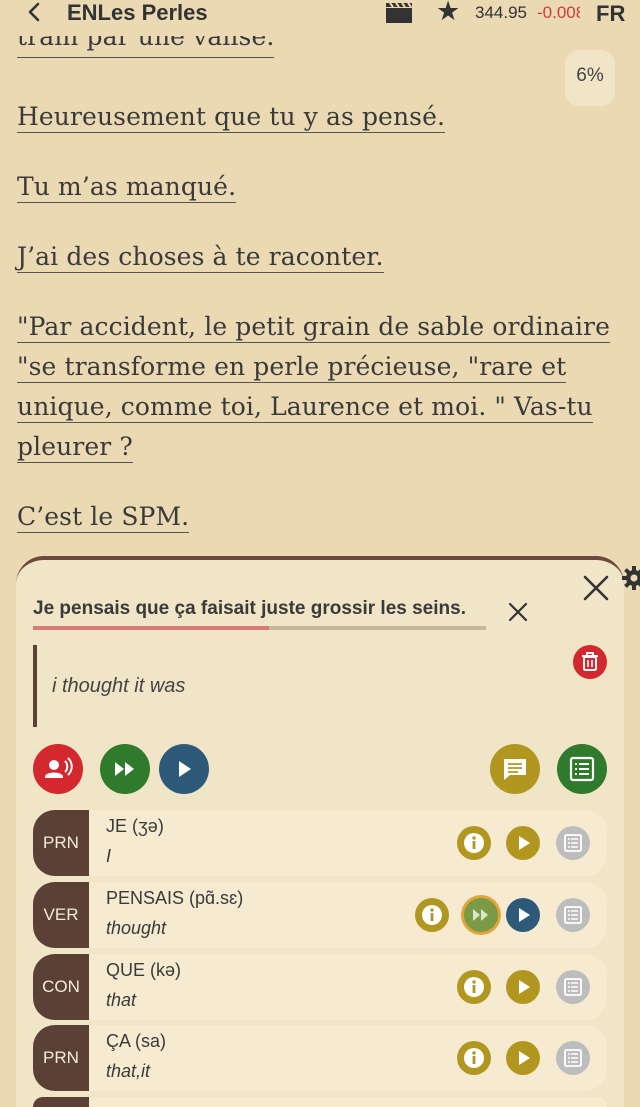 Image resolution: width=640 pixels, height=1107 pixels. What do you see at coordinates (501, 12) in the screenshot?
I see `score-value: 344.95` at bounding box center [501, 12].